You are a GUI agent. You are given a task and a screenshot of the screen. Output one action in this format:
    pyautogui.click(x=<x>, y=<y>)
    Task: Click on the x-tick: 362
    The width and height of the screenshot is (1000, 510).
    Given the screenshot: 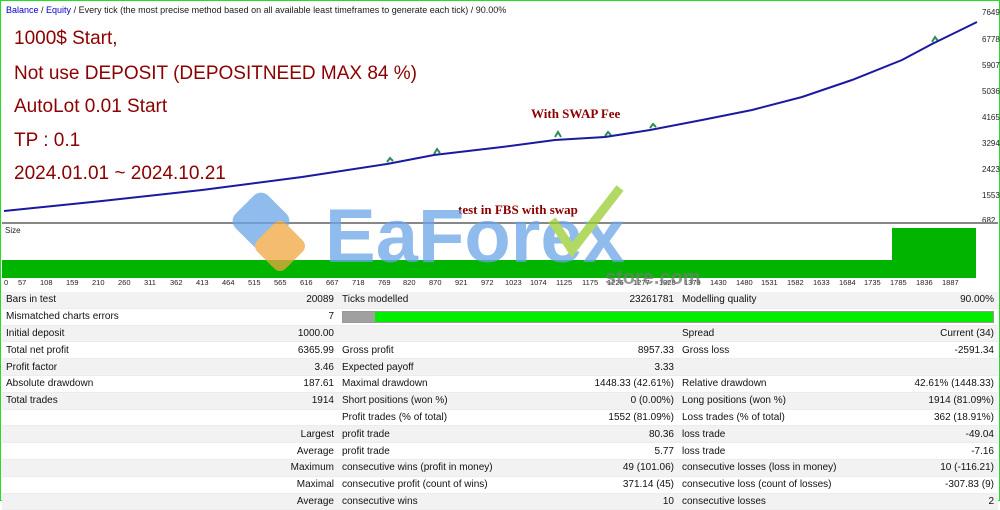 What is the action you would take?
    pyautogui.click(x=176, y=282)
    